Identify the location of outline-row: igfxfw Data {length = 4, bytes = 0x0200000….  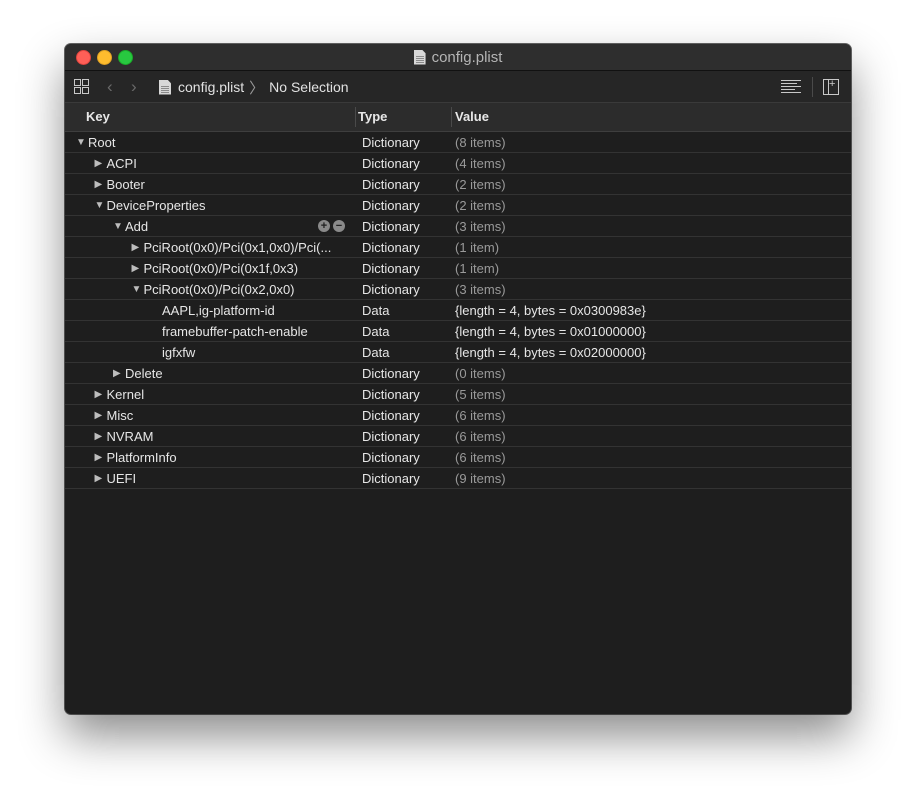
(458, 352).